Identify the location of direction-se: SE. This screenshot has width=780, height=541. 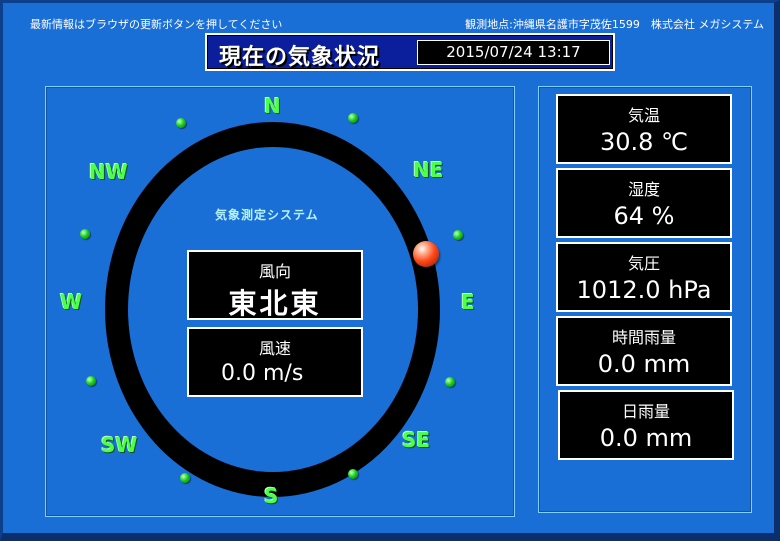
(416, 440).